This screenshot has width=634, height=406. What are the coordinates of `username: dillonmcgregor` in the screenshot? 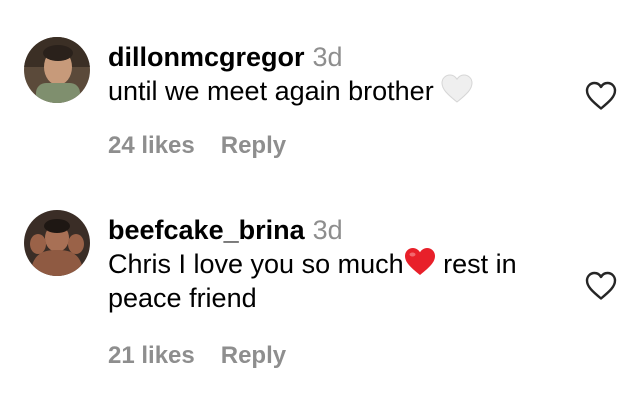 It's located at (206, 57).